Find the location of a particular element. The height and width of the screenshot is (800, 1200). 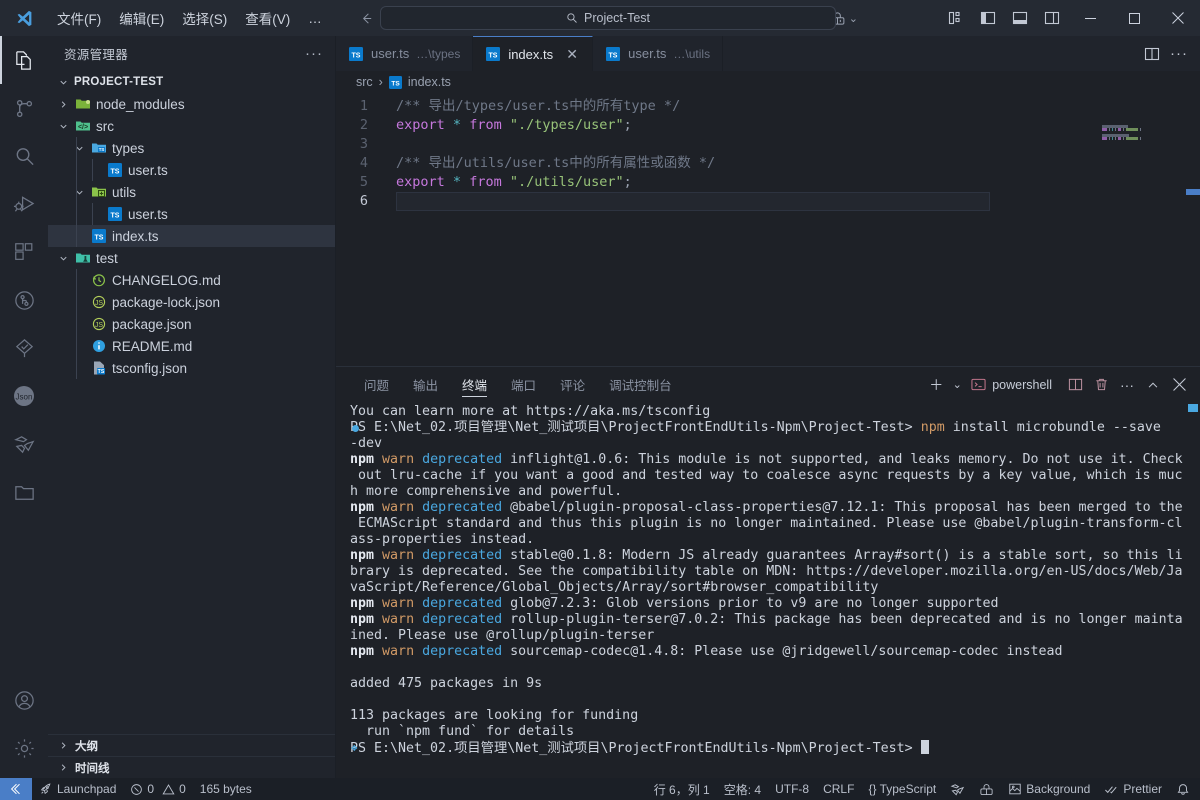

tree-file-item: TS index.ts is located at coordinates (191, 236).